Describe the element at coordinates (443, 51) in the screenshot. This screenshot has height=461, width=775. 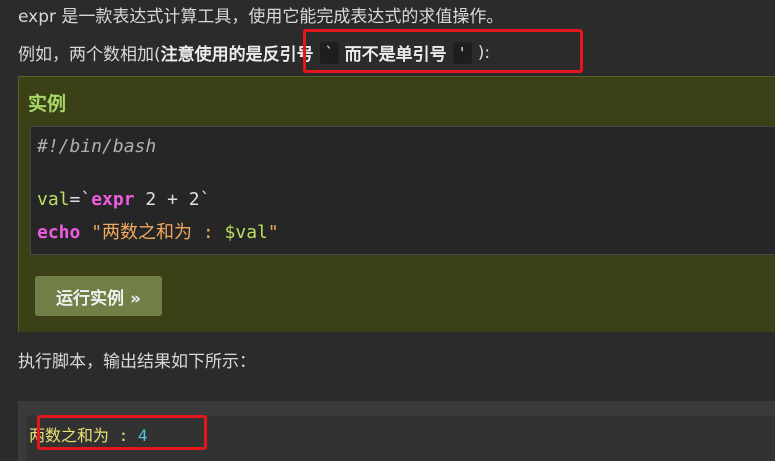
I see `highlight-box-quotes` at that location.